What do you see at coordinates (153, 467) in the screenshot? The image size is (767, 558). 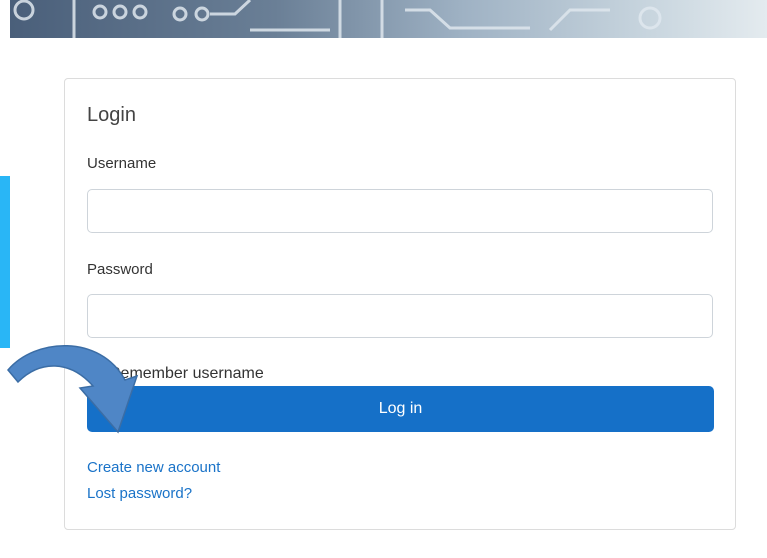 I see `create-account-link: Create new account` at bounding box center [153, 467].